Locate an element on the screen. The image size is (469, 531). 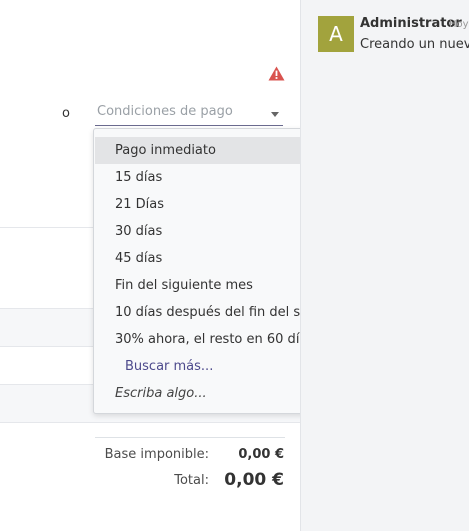
message-date: Hoy is located at coordinates (459, 24).